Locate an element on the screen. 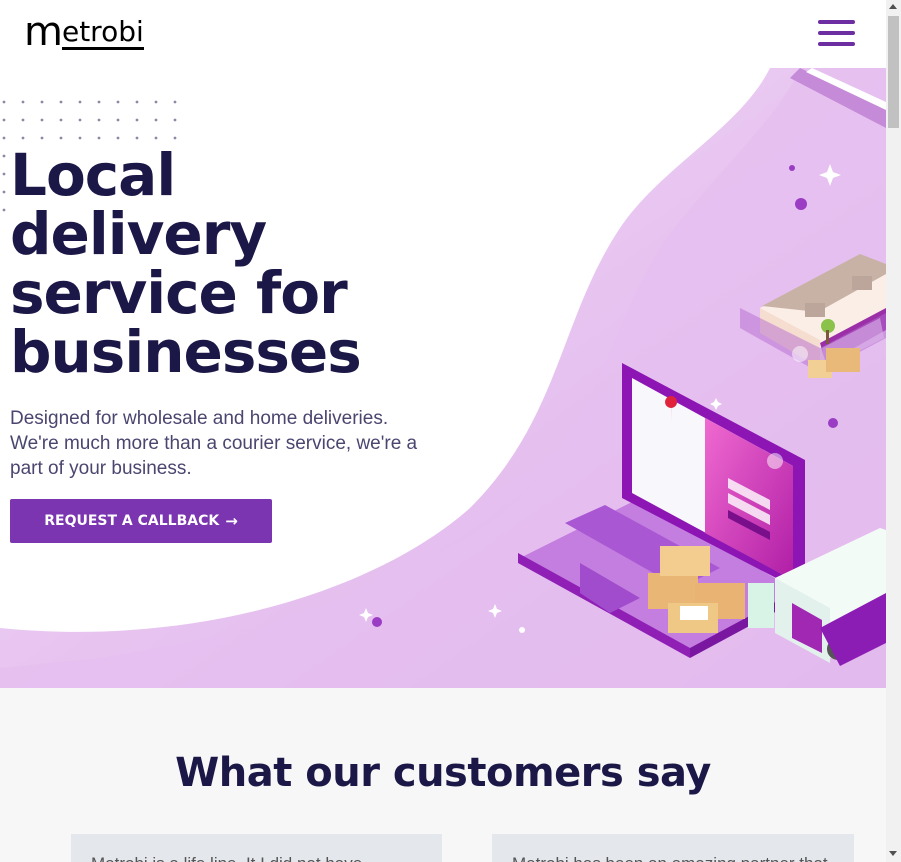 This screenshot has height=862, width=901. request-callback-label: REQUEST A CALLBACK is located at coordinates (132, 521).